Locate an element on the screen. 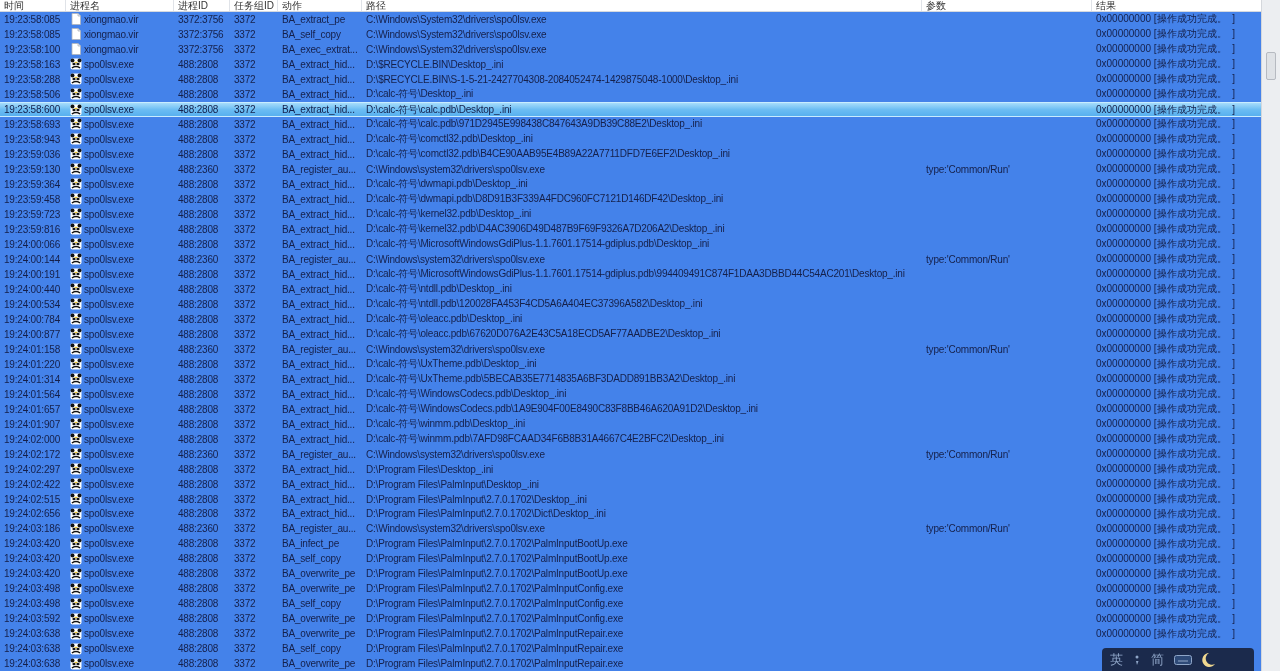 This screenshot has width=1280, height=671. table-cell-text: D:\$RECYCLE.BIN\S-1-5-21-2427704308-2084052474-1429875048-1000\Desktop_.ini is located at coordinates (552, 79).